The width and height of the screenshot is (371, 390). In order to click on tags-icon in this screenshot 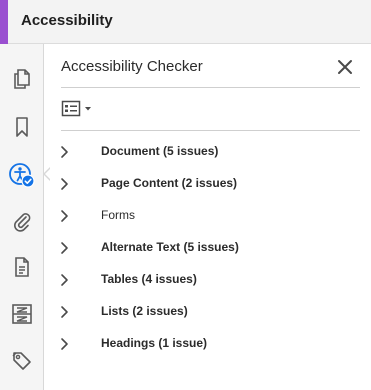, I will do `click(22, 361)`.